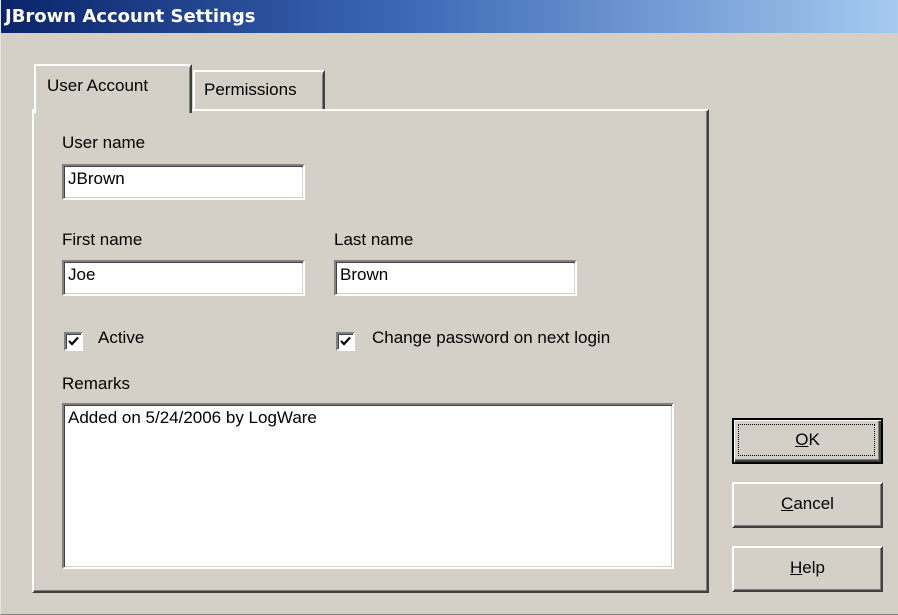  What do you see at coordinates (449, 16) in the screenshot?
I see `title-bar: JBrown Account Settings` at bounding box center [449, 16].